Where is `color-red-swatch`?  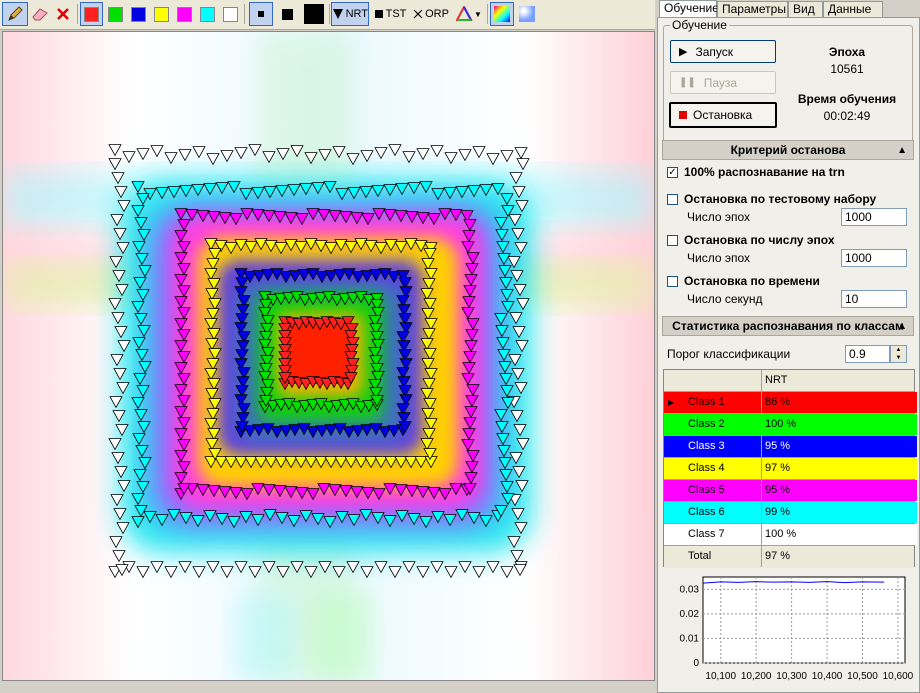 color-red-swatch is located at coordinates (91, 14).